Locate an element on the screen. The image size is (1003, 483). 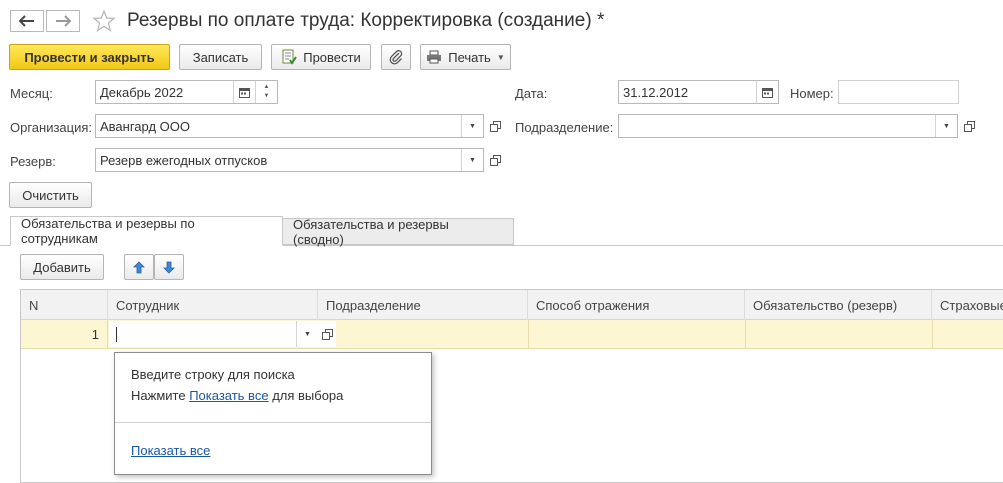
month-field: Декабрь 2022 ▲ ▼ is located at coordinates (186, 92).